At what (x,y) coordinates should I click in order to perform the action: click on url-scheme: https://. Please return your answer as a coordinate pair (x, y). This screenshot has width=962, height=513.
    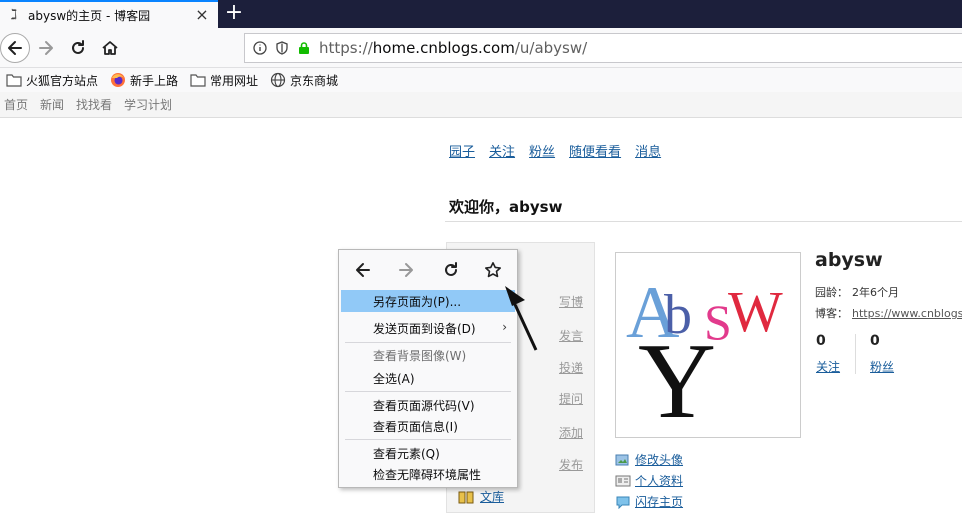
    Looking at the image, I should click on (346, 48).